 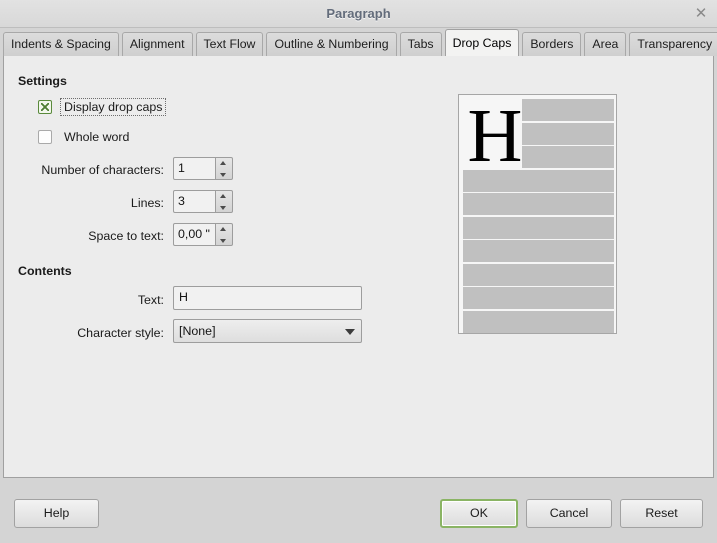 What do you see at coordinates (569, 513) in the screenshot?
I see `cancel-button: Cancel` at bounding box center [569, 513].